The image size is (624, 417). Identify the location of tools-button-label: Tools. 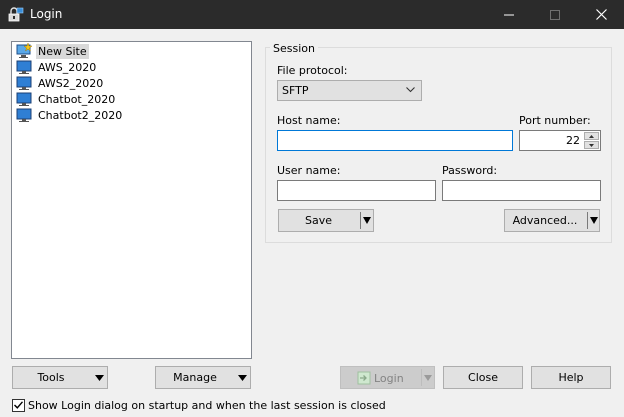
(51, 377).